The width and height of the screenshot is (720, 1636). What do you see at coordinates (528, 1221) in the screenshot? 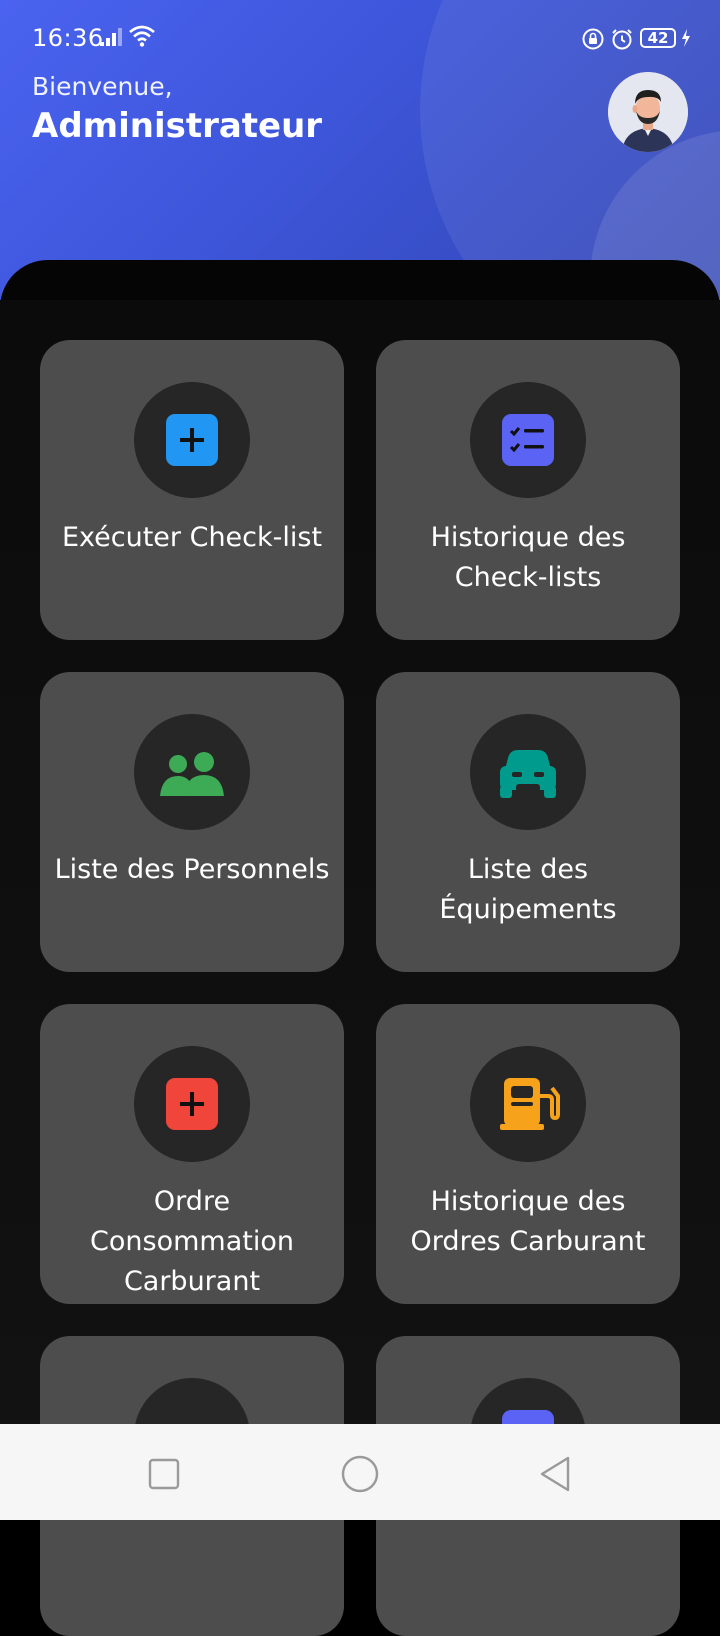
I see `card-label: Historique des Ordres Carburant` at bounding box center [528, 1221].